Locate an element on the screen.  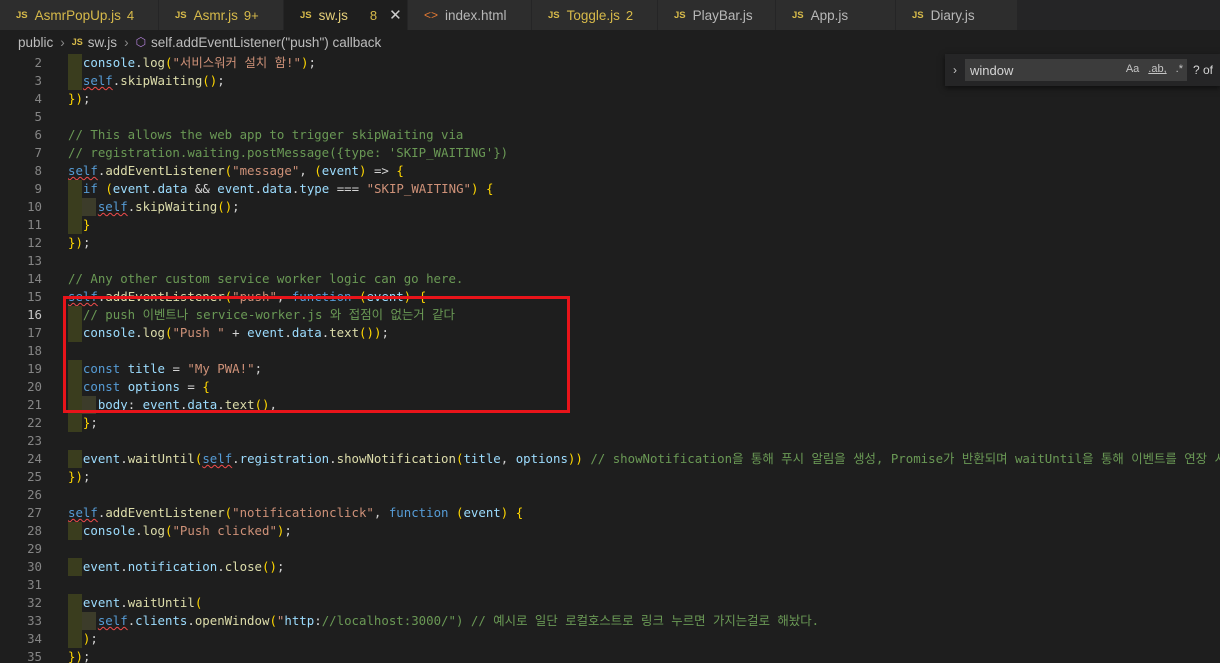
whole-word-toggle: .ab, is located at coordinates (1157, 69).